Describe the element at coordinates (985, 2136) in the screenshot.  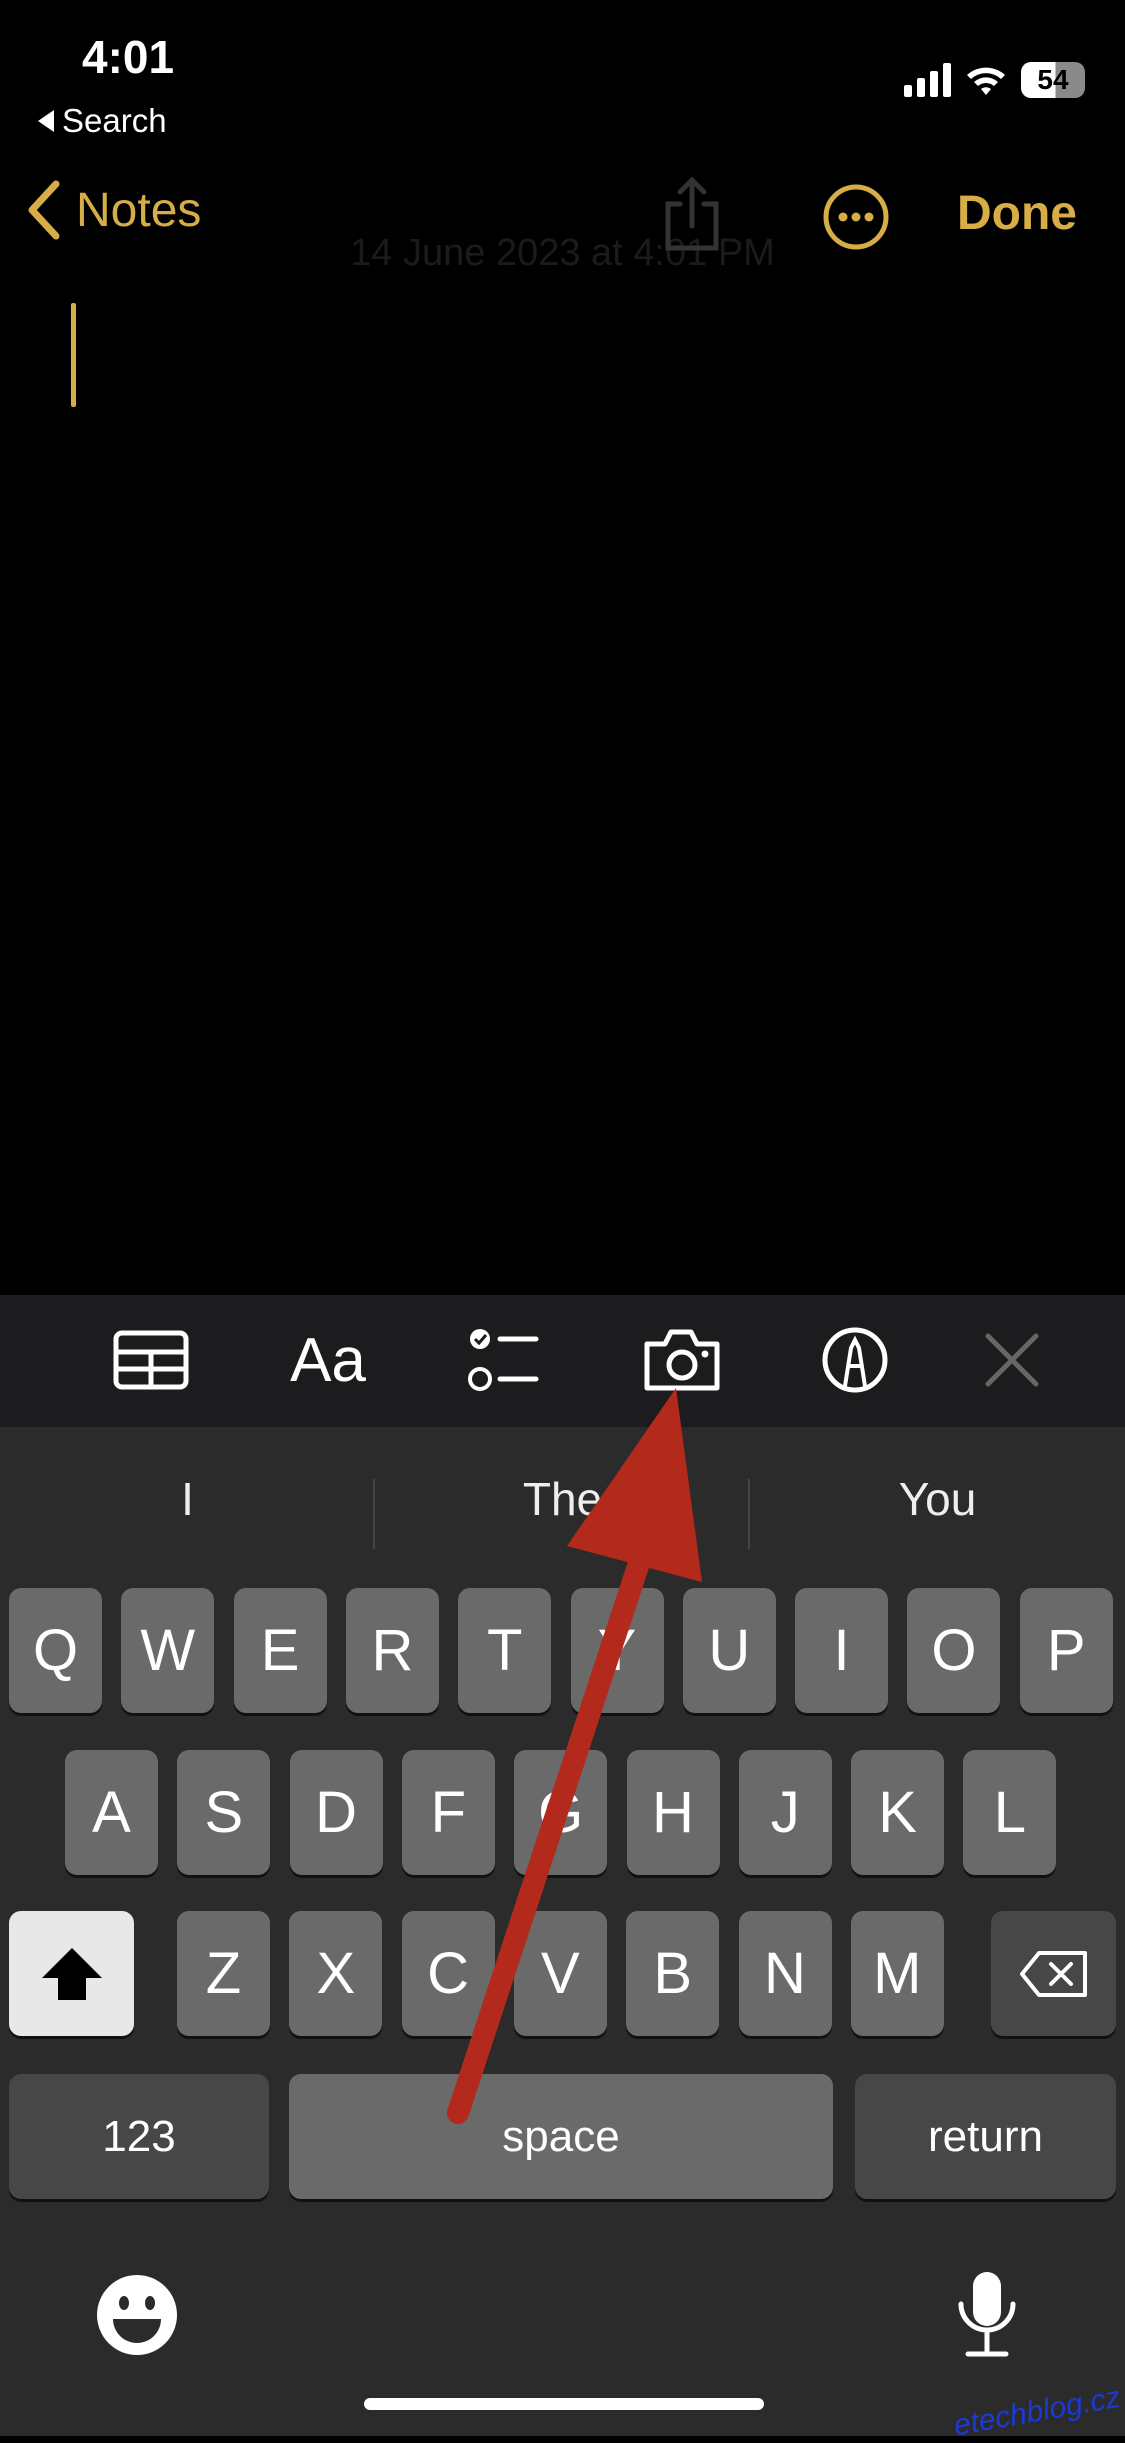
I see `return-key: return` at that location.